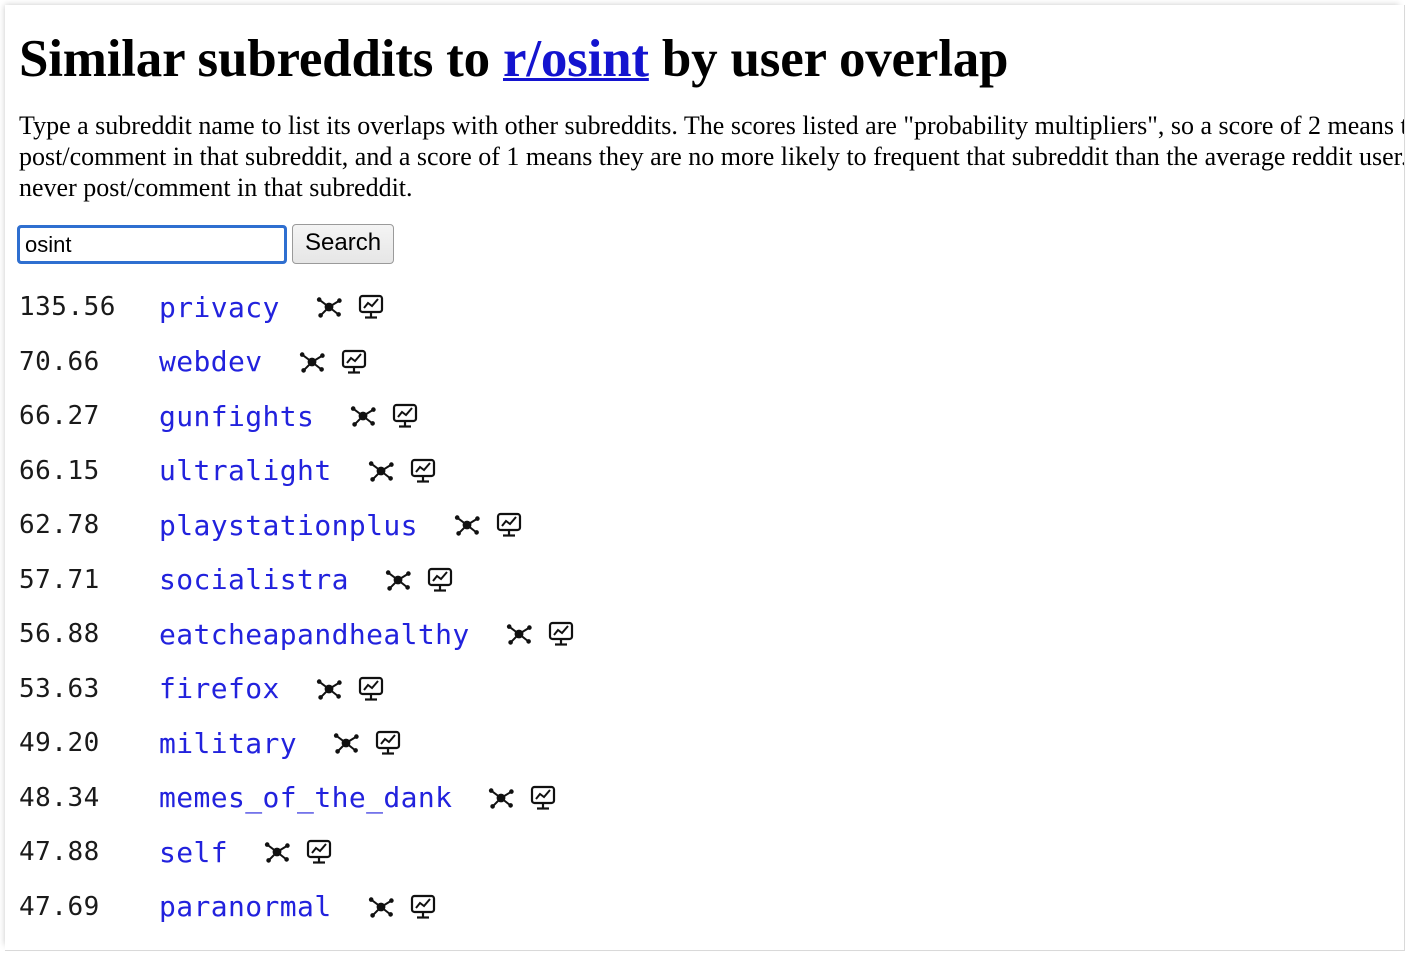 This screenshot has height=954, width=1410. I want to click on result-row: 47.88 self, so click(711, 852).